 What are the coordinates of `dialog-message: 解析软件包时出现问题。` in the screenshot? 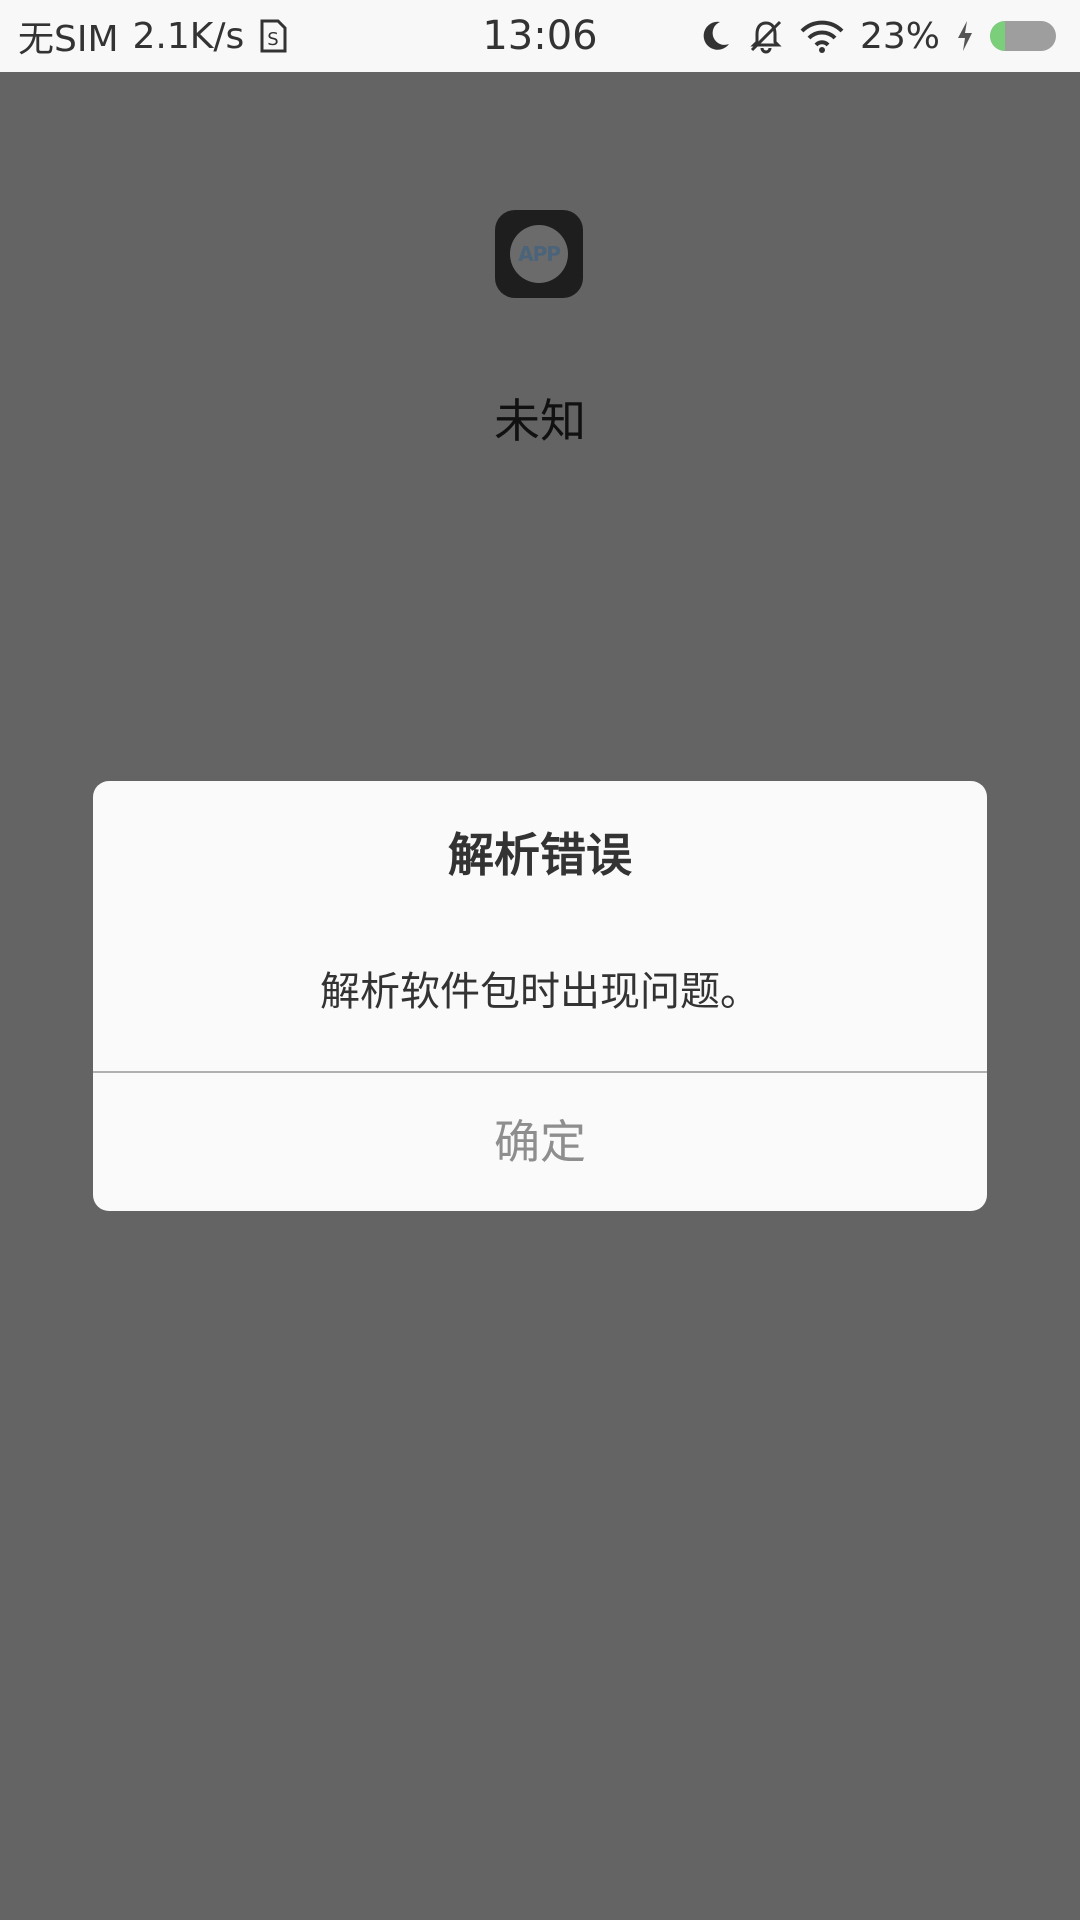 It's located at (540, 992).